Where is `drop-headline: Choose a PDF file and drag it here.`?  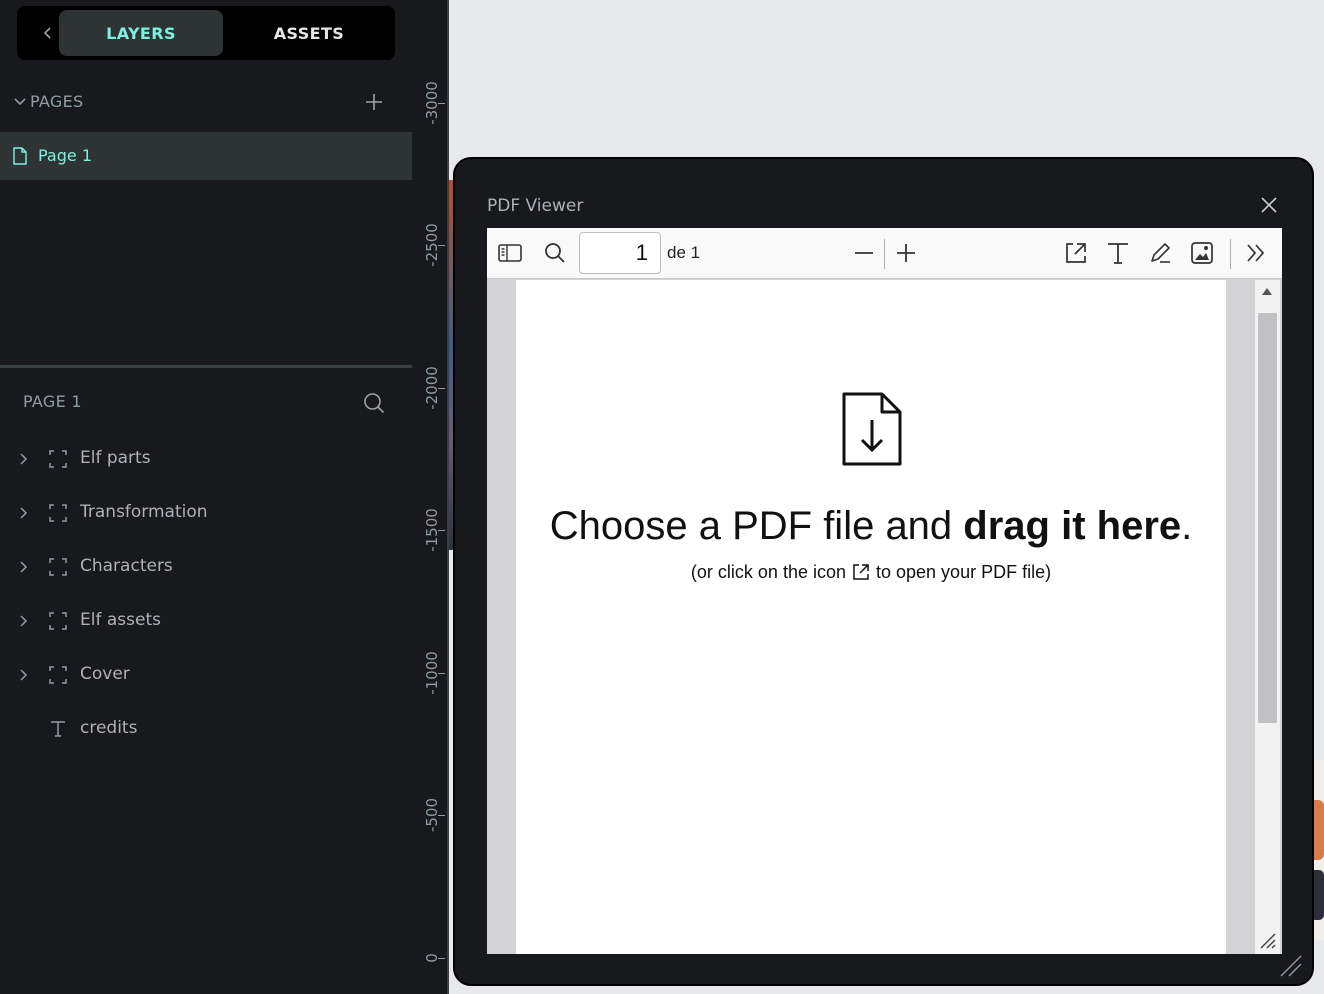
drop-headline: Choose a PDF file and drag it here. is located at coordinates (871, 526).